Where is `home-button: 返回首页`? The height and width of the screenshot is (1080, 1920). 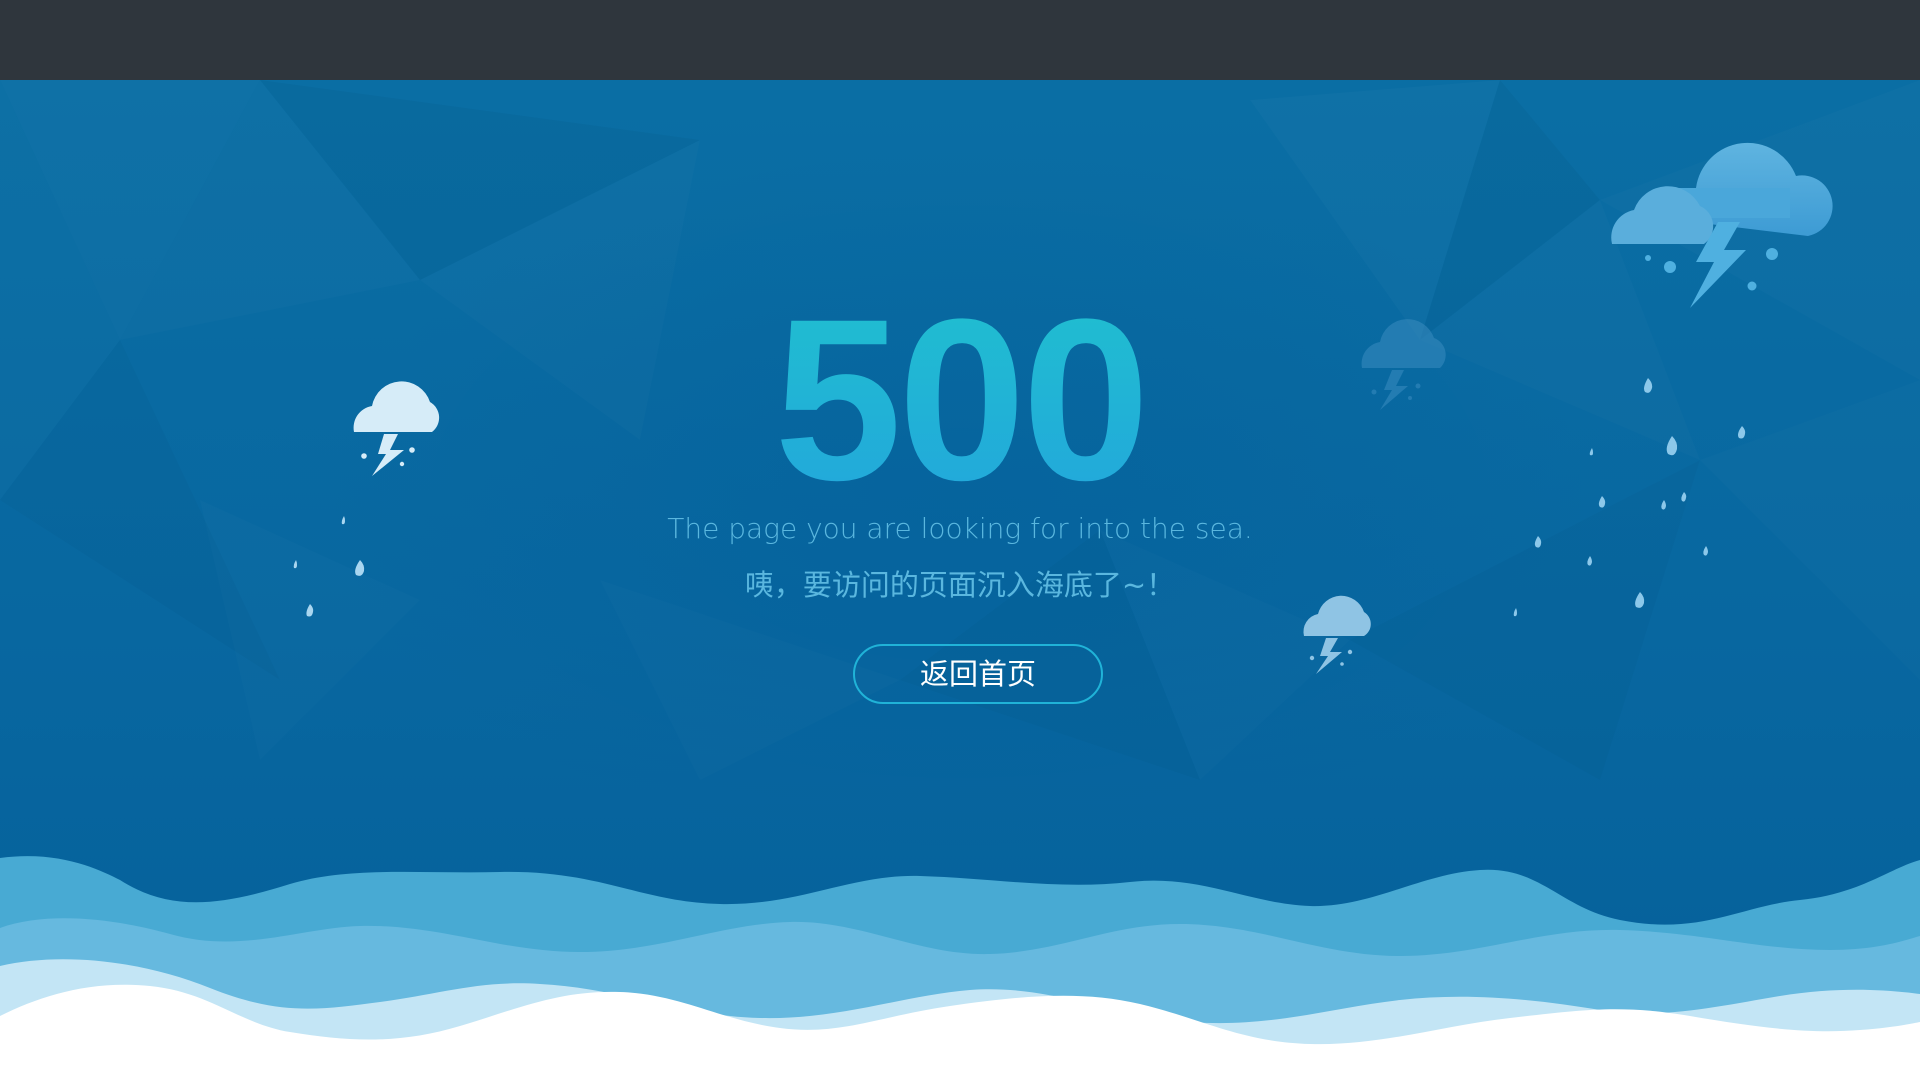 home-button: 返回首页 is located at coordinates (978, 674).